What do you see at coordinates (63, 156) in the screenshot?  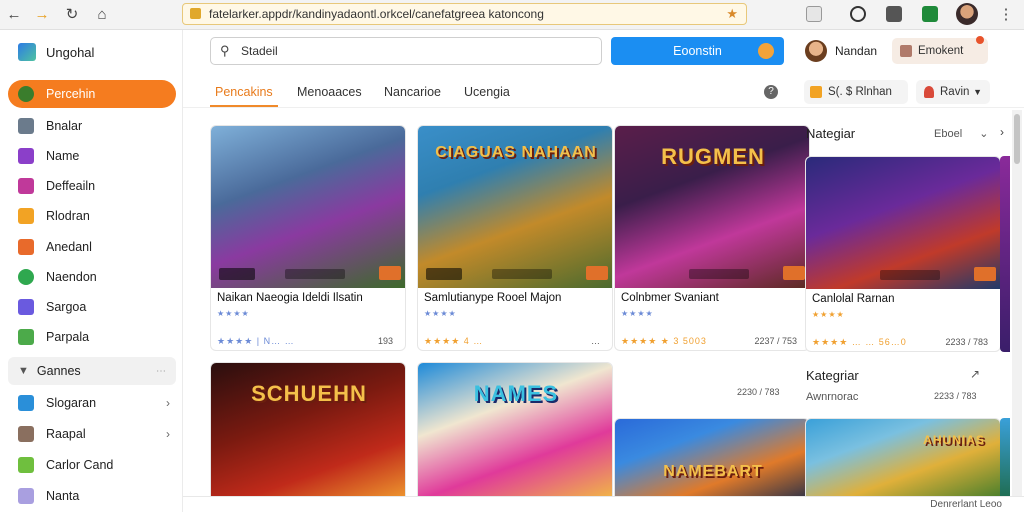 I see `sidebar-item-label: Name` at bounding box center [63, 156].